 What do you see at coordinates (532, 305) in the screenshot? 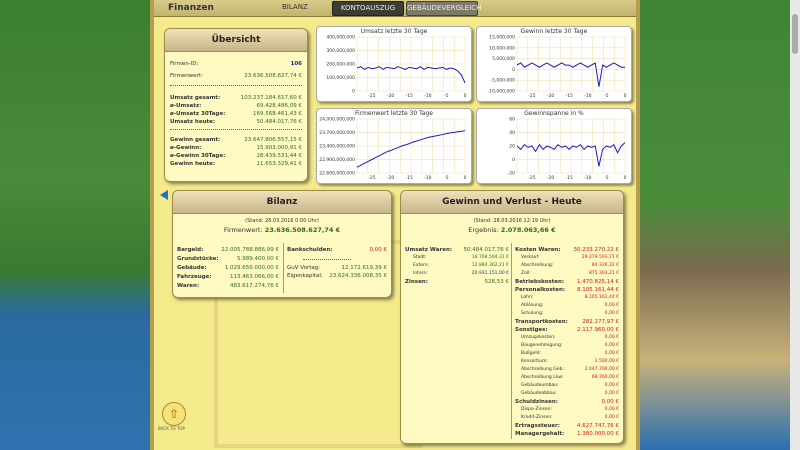
I see `guv-cost-label: Ablösung:` at bounding box center [532, 305].